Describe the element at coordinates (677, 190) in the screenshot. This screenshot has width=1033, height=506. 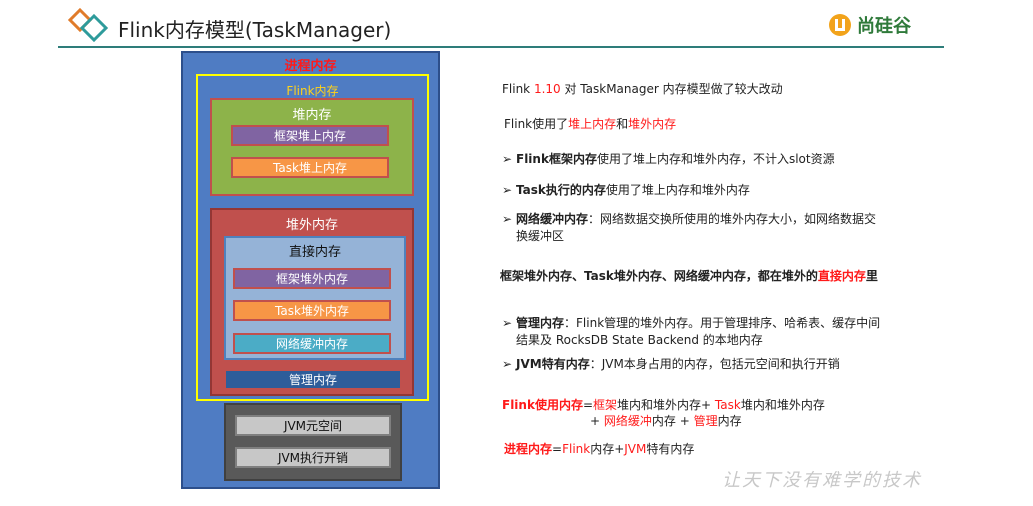
I see `bullet-text: 使用了堆上内存和堆外内存` at that location.